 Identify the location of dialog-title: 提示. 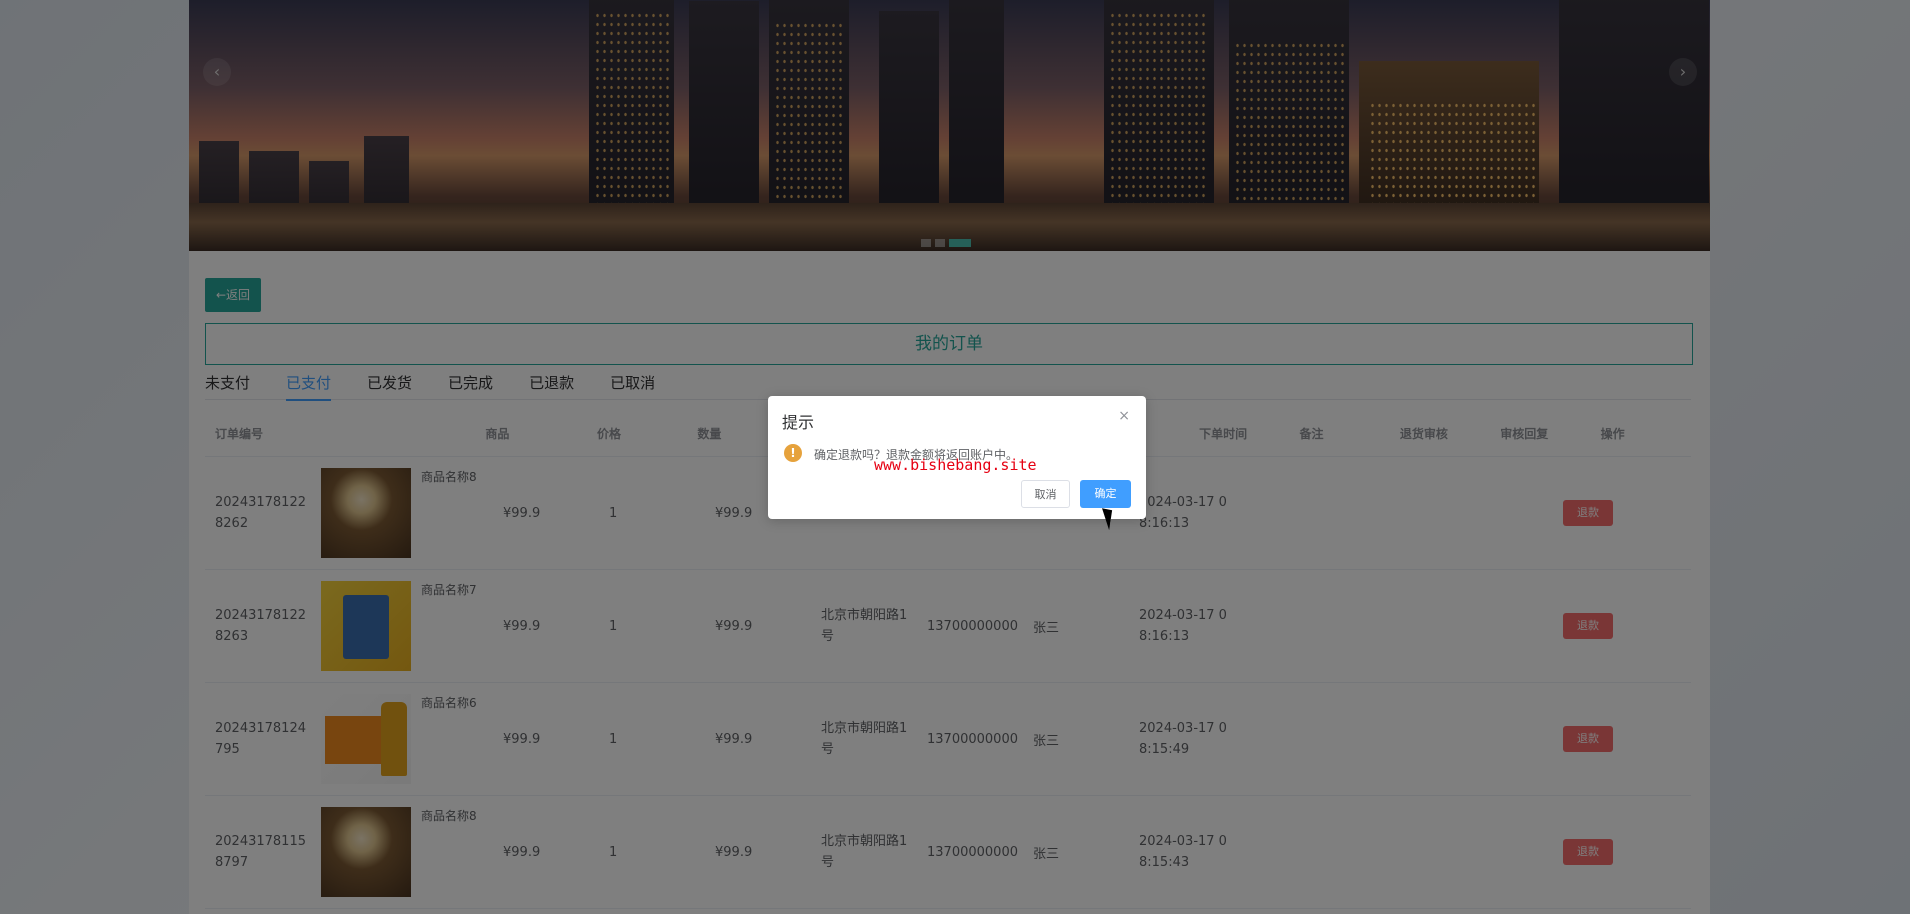
(798, 422).